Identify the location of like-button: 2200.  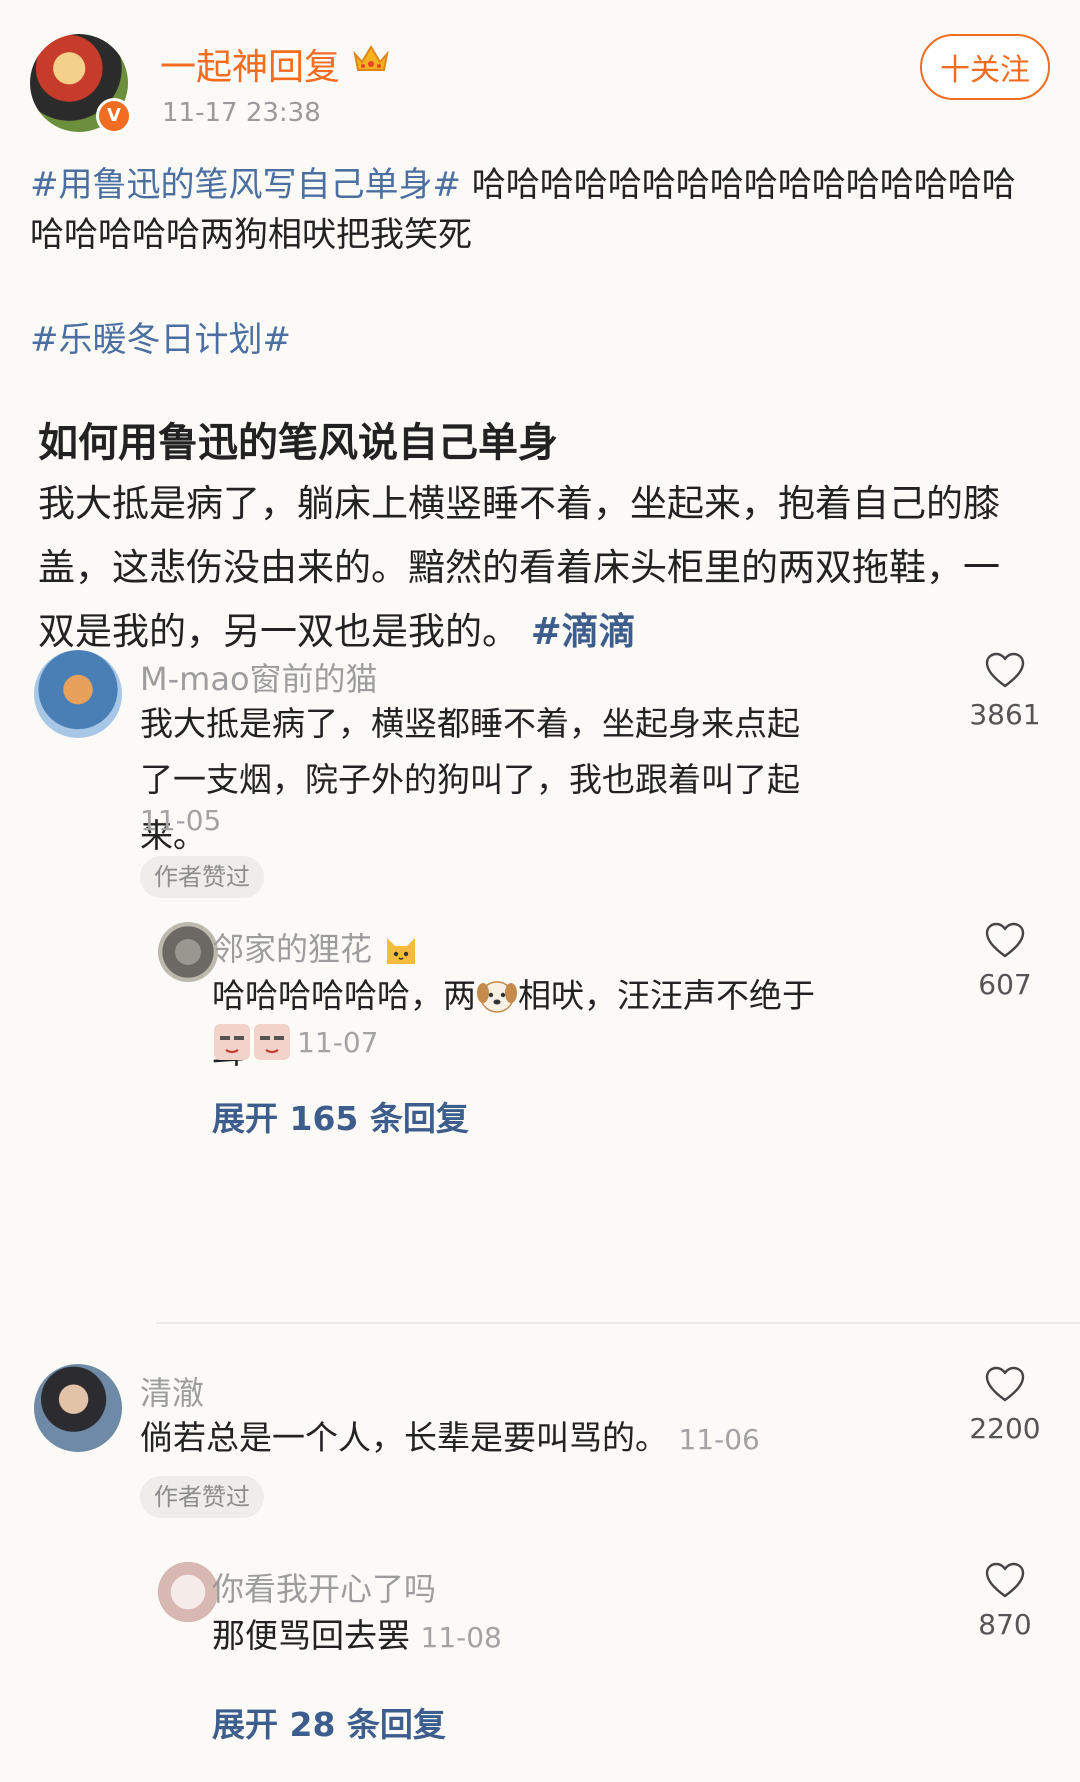
(1005, 1405).